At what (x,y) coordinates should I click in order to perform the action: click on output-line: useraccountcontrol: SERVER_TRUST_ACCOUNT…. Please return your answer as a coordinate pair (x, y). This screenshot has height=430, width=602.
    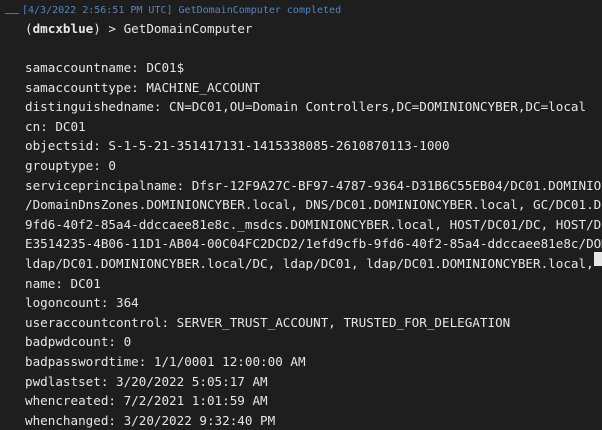
    Looking at the image, I should click on (268, 322).